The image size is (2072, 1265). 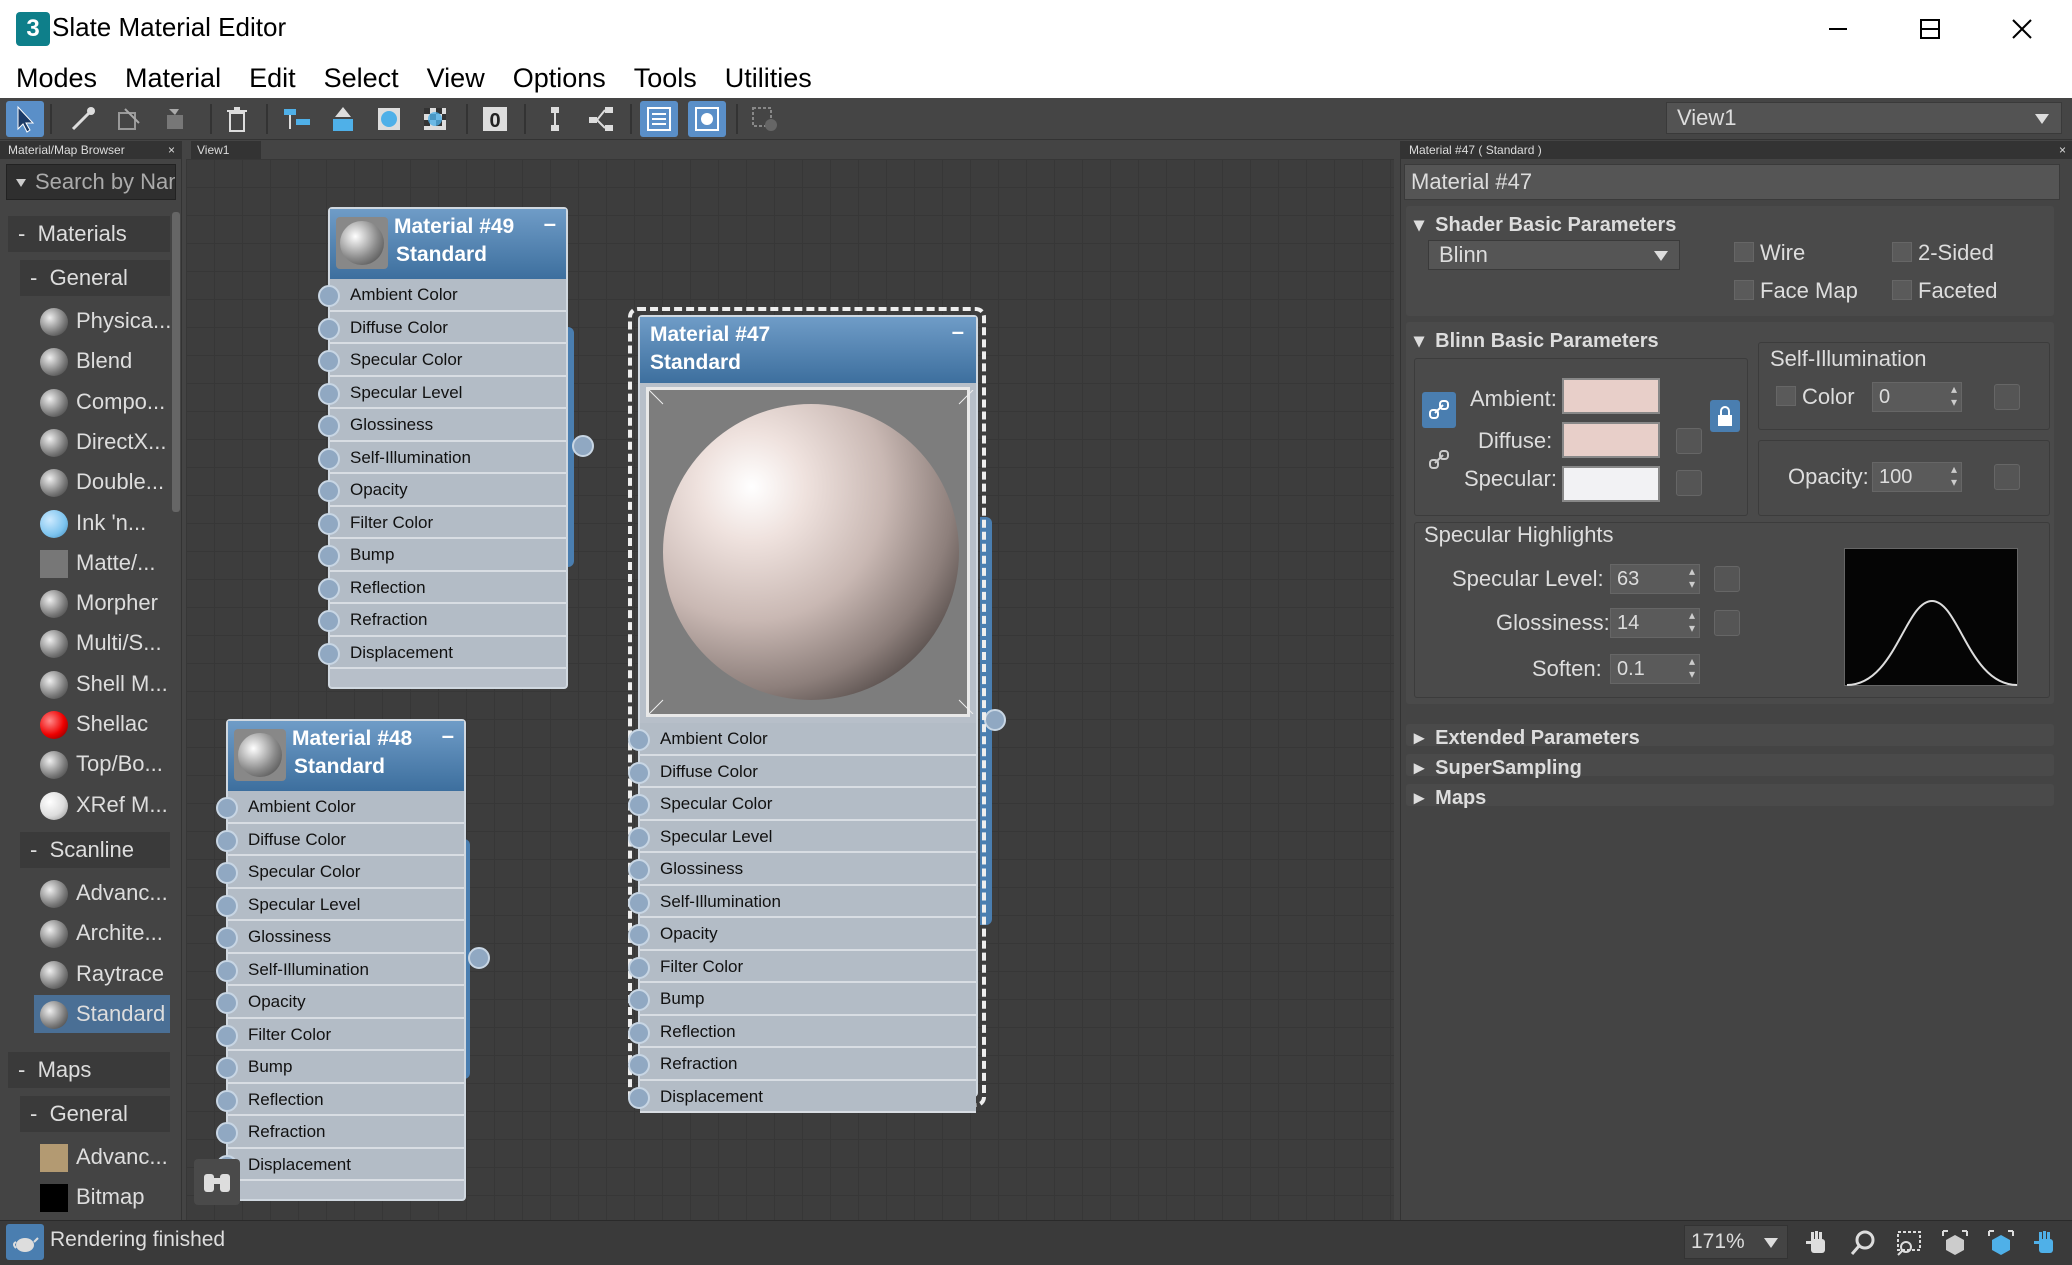 I want to click on menu-modes: Modes, so click(x=56, y=78).